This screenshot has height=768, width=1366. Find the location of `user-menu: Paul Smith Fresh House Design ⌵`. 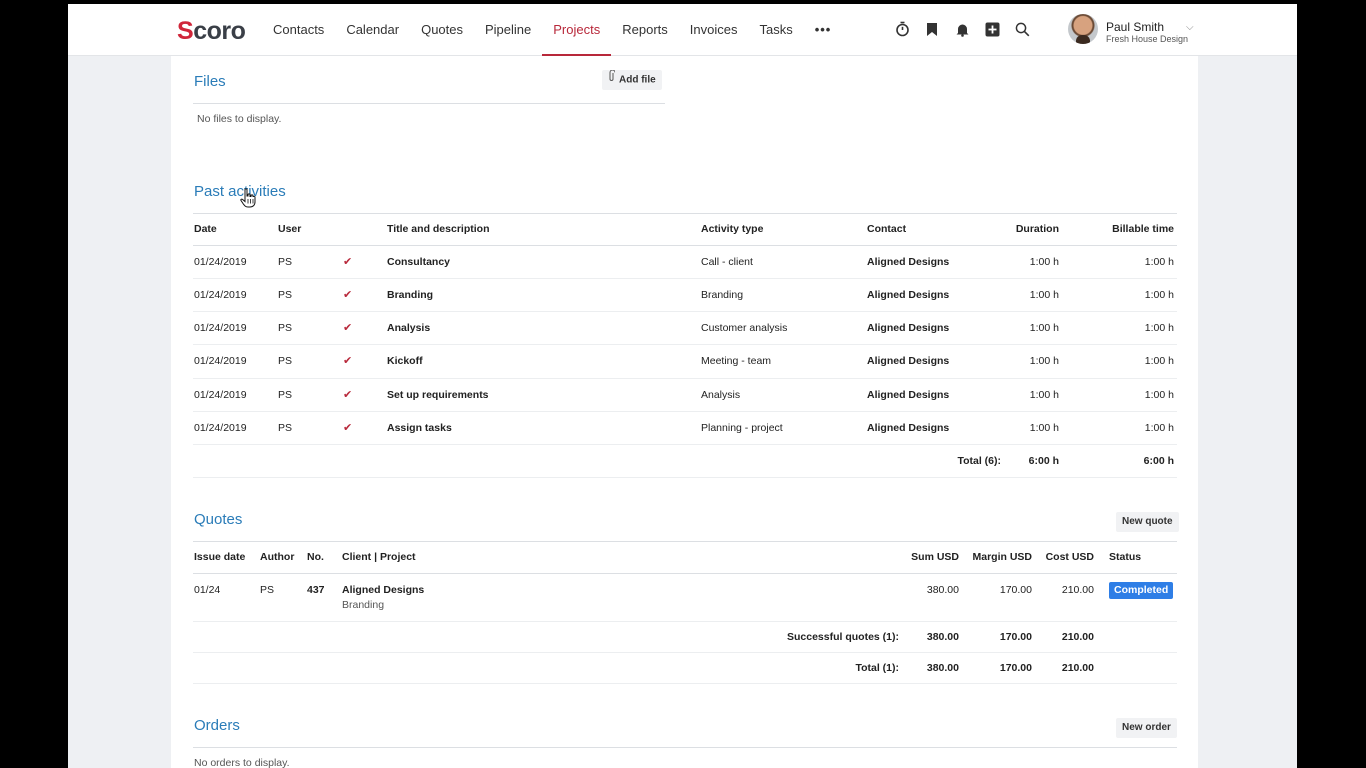

user-menu: Paul Smith Fresh House Design ⌵ is located at coordinates (1138, 30).